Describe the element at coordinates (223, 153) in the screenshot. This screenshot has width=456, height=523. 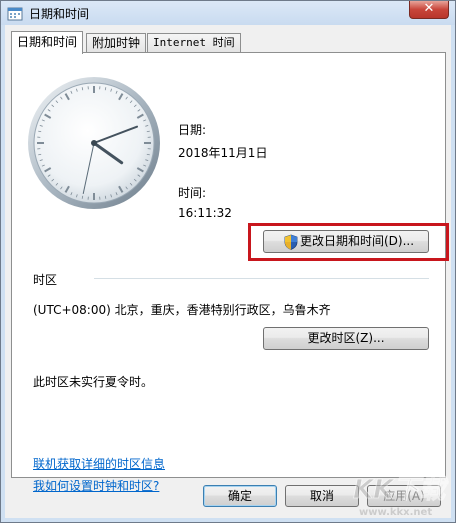
I see `date-value: 2018年11月1日` at that location.